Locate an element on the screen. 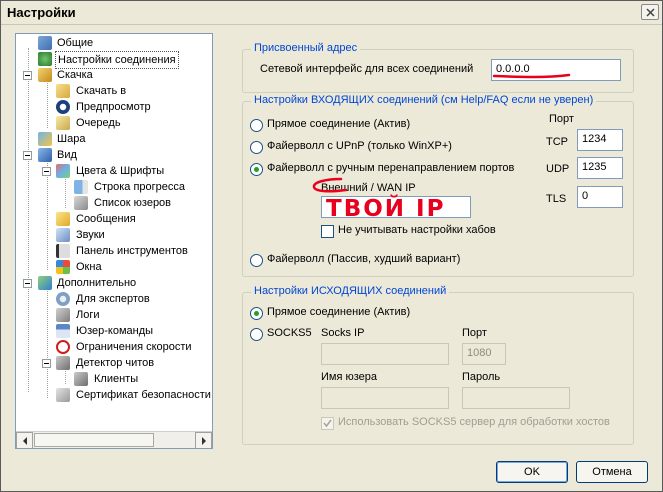 The height and width of the screenshot is (492, 663). tree-item-cheat-detector: Детектор читов is located at coordinates (114, 363).